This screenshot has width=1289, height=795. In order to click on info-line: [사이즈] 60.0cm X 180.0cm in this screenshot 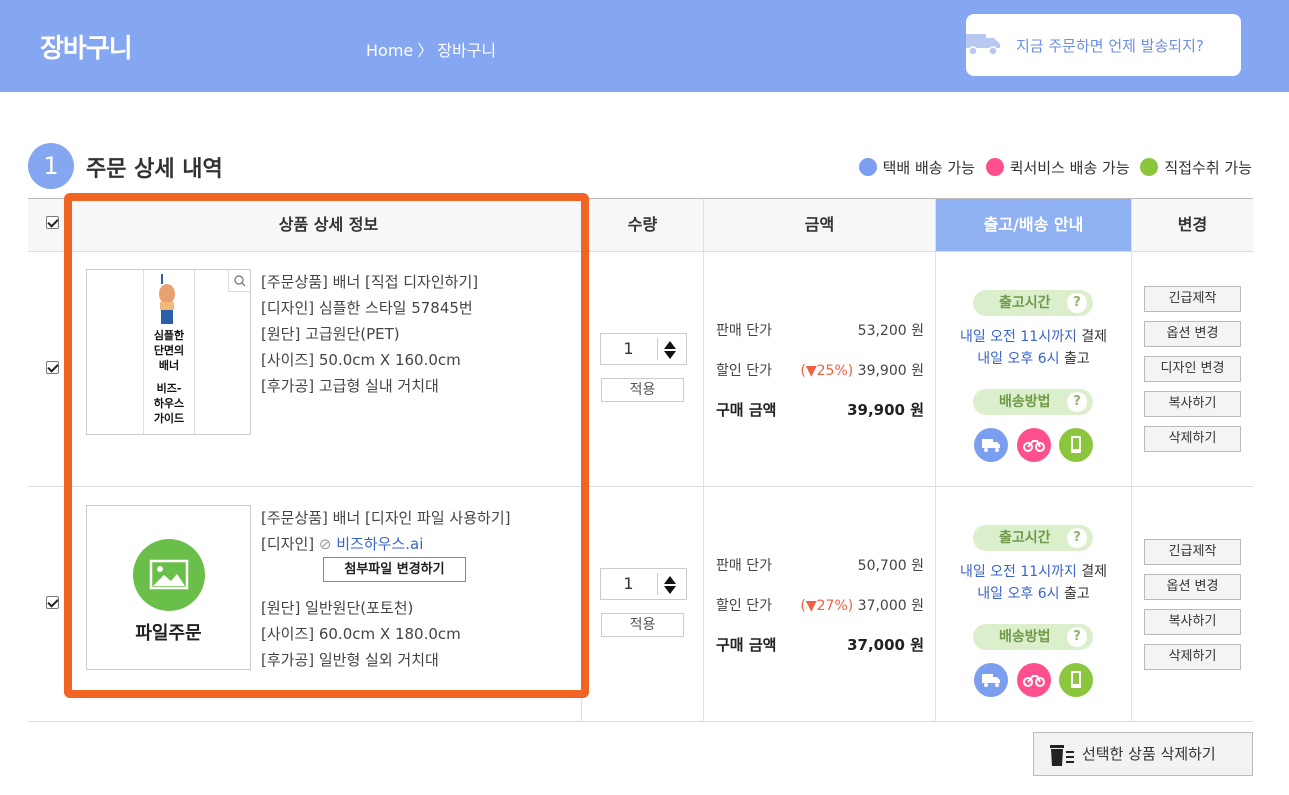, I will do `click(361, 634)`.